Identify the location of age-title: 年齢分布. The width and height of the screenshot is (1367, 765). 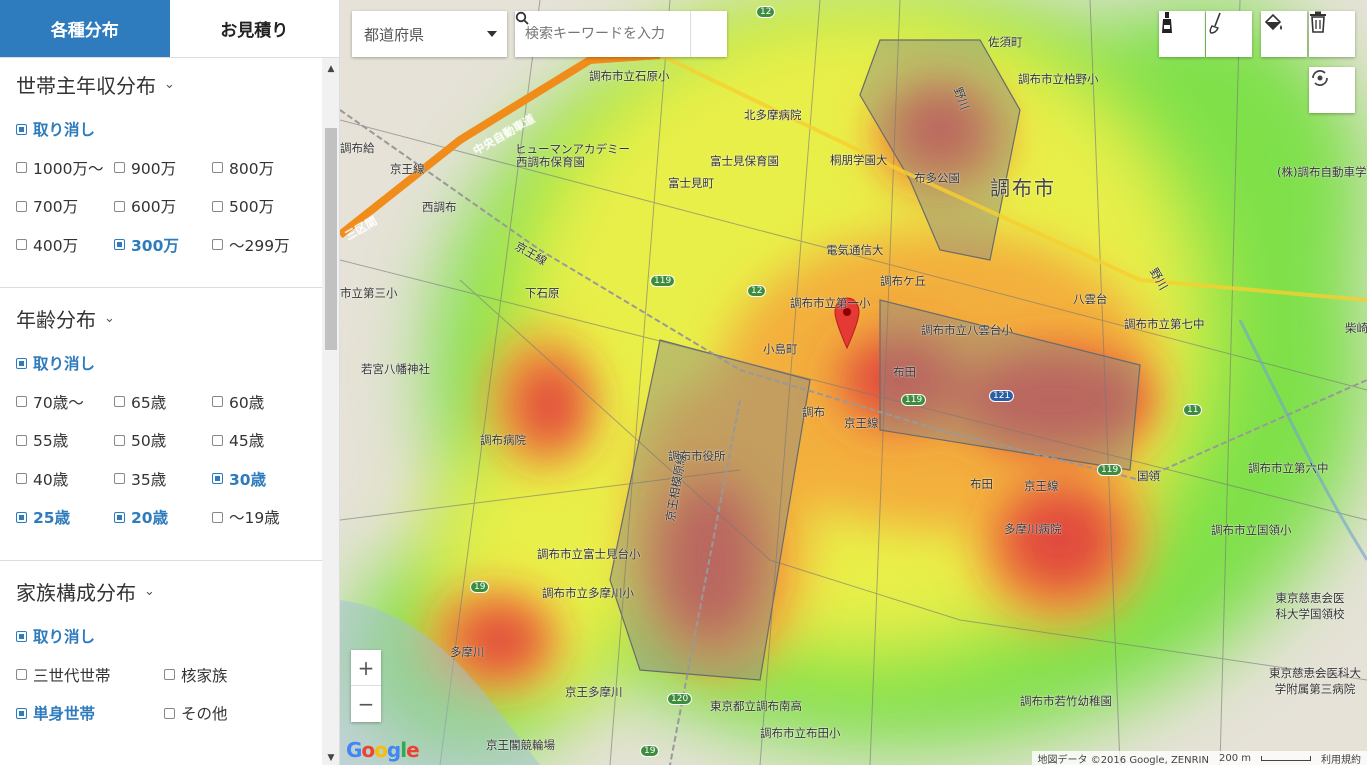
(56, 319).